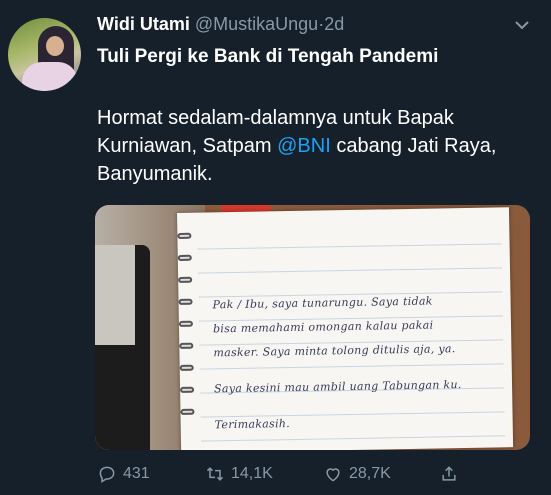 This screenshot has height=495, width=551. I want to click on like-count: 28,7K, so click(370, 473).